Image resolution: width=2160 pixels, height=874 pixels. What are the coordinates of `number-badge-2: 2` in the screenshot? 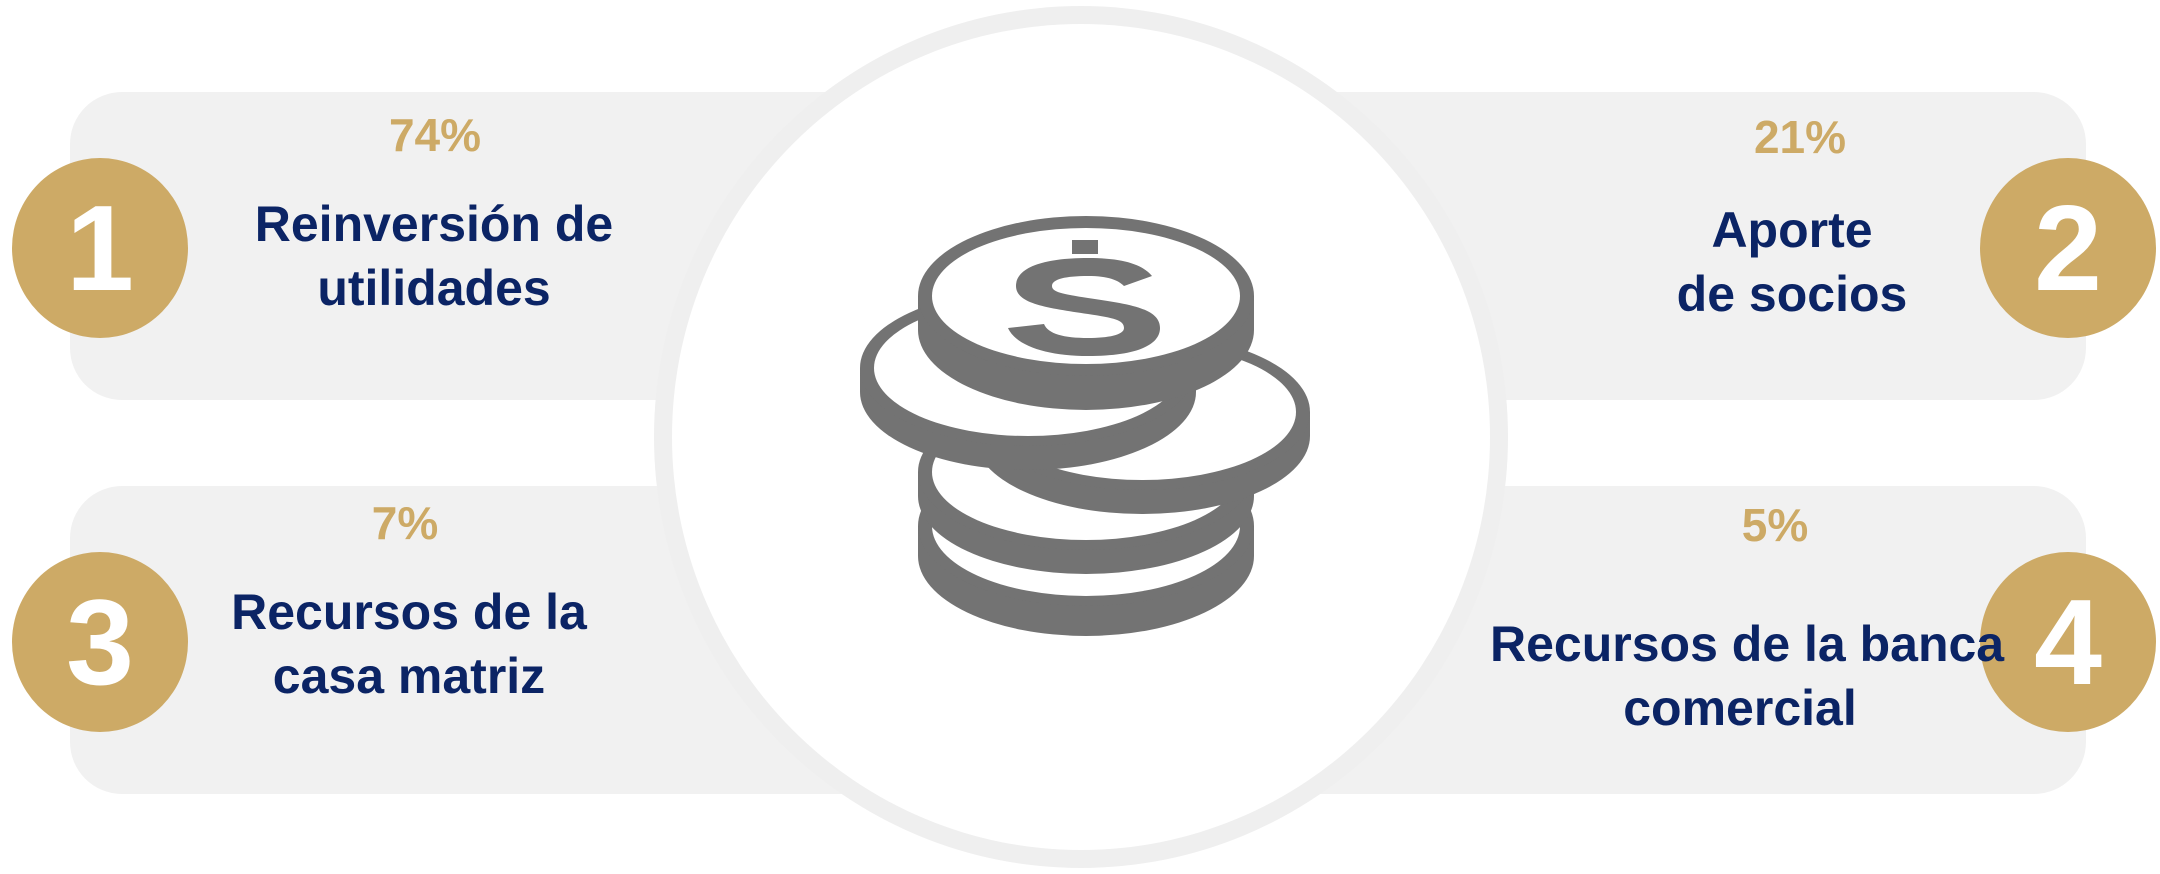 It's located at (2068, 248).